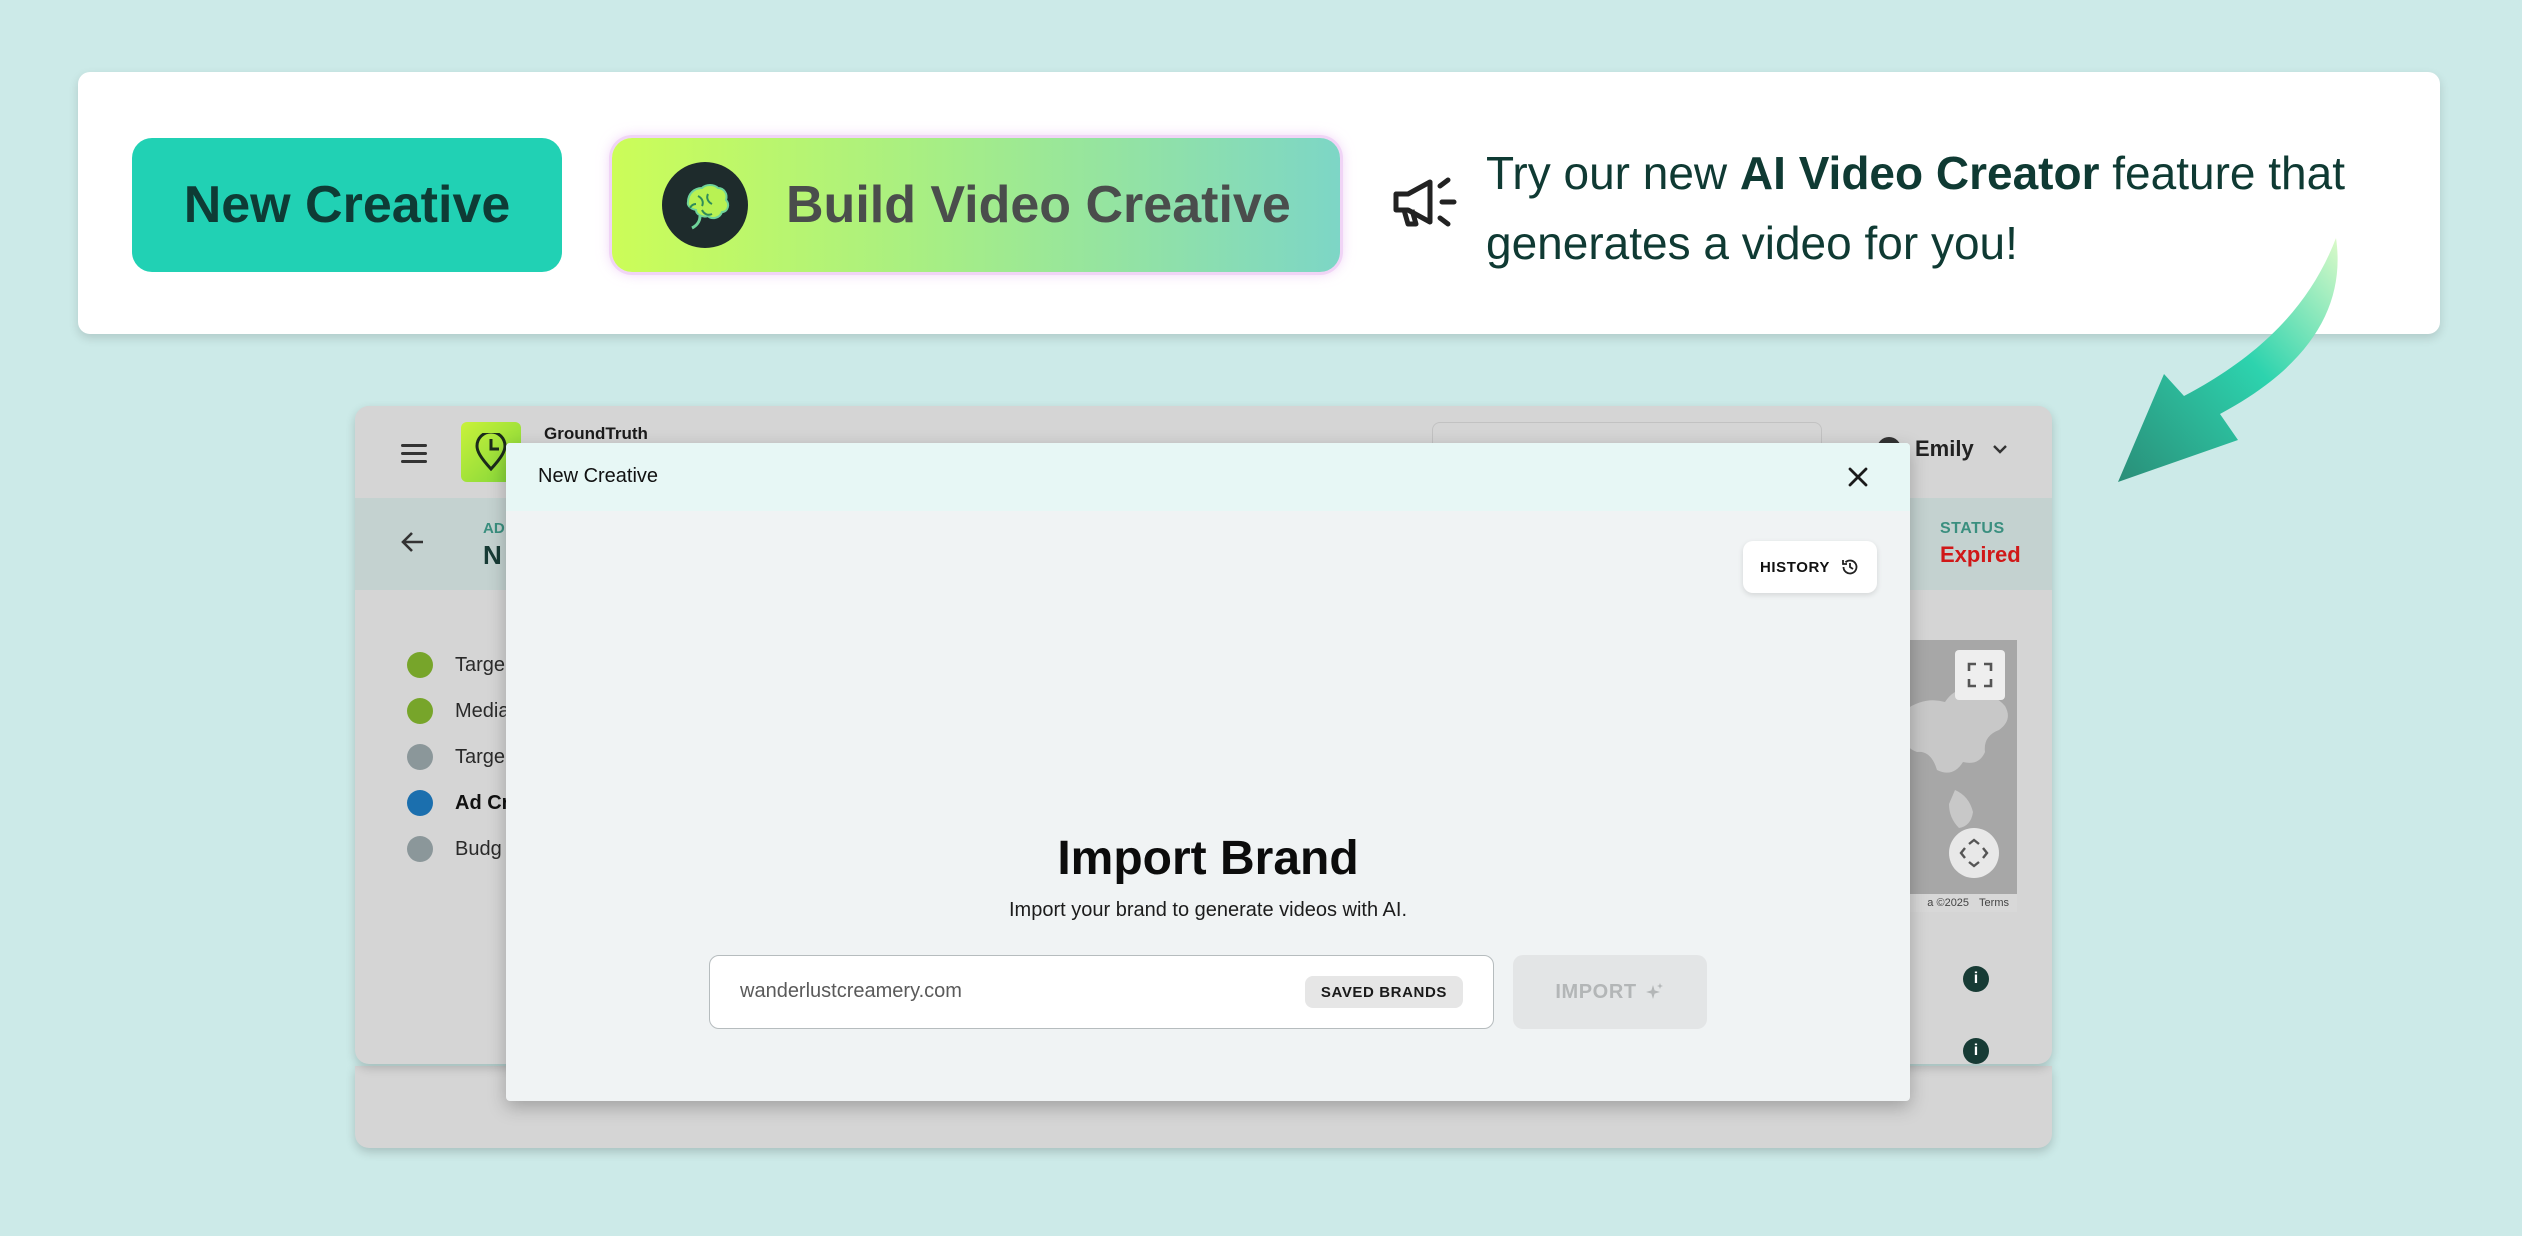  I want to click on saved-brands-button: SAVED BRANDS, so click(1383, 992).